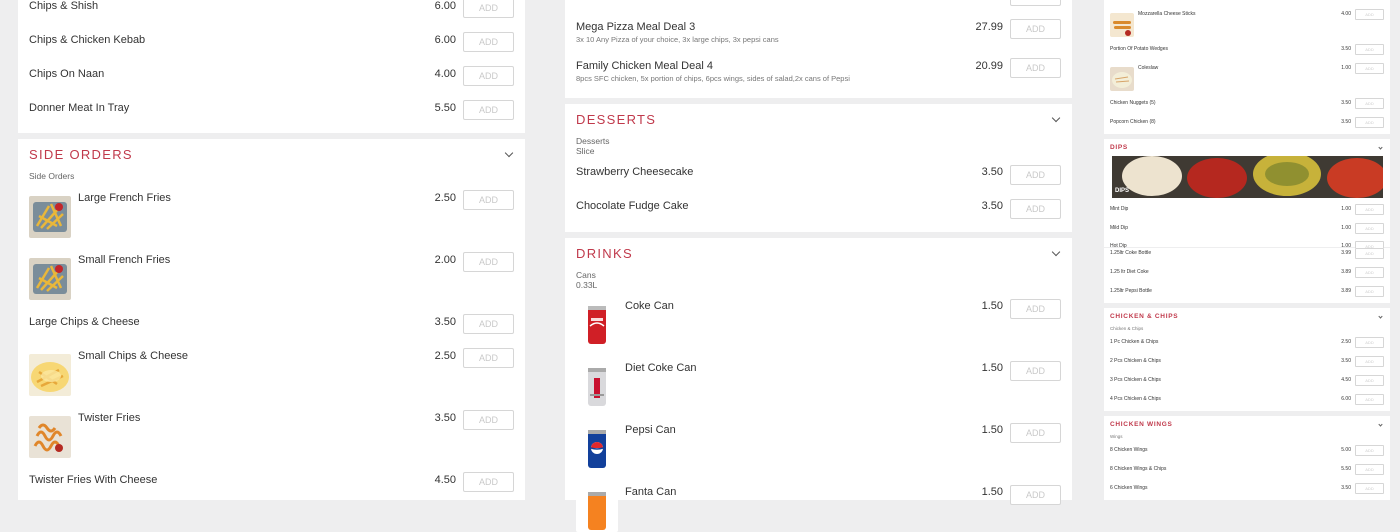  Describe the element at coordinates (1122, 79) in the screenshot. I see `coleslaw-image` at that location.